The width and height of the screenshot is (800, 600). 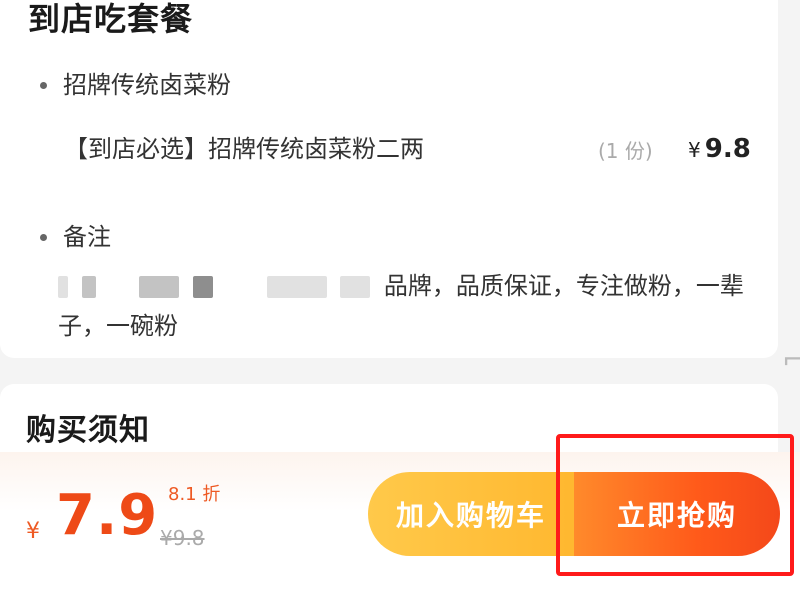 What do you see at coordinates (727, 149) in the screenshot?
I see `item-price-value: 9.8` at bounding box center [727, 149].